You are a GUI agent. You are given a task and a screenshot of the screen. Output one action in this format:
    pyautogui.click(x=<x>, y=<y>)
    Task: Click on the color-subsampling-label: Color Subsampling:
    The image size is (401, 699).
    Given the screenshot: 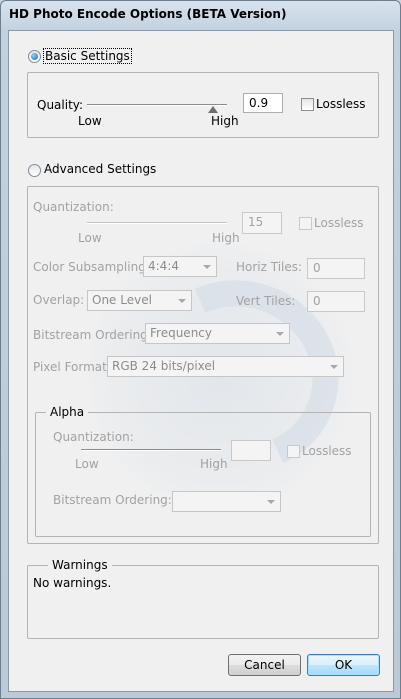 What is the action you would take?
    pyautogui.click(x=91, y=267)
    